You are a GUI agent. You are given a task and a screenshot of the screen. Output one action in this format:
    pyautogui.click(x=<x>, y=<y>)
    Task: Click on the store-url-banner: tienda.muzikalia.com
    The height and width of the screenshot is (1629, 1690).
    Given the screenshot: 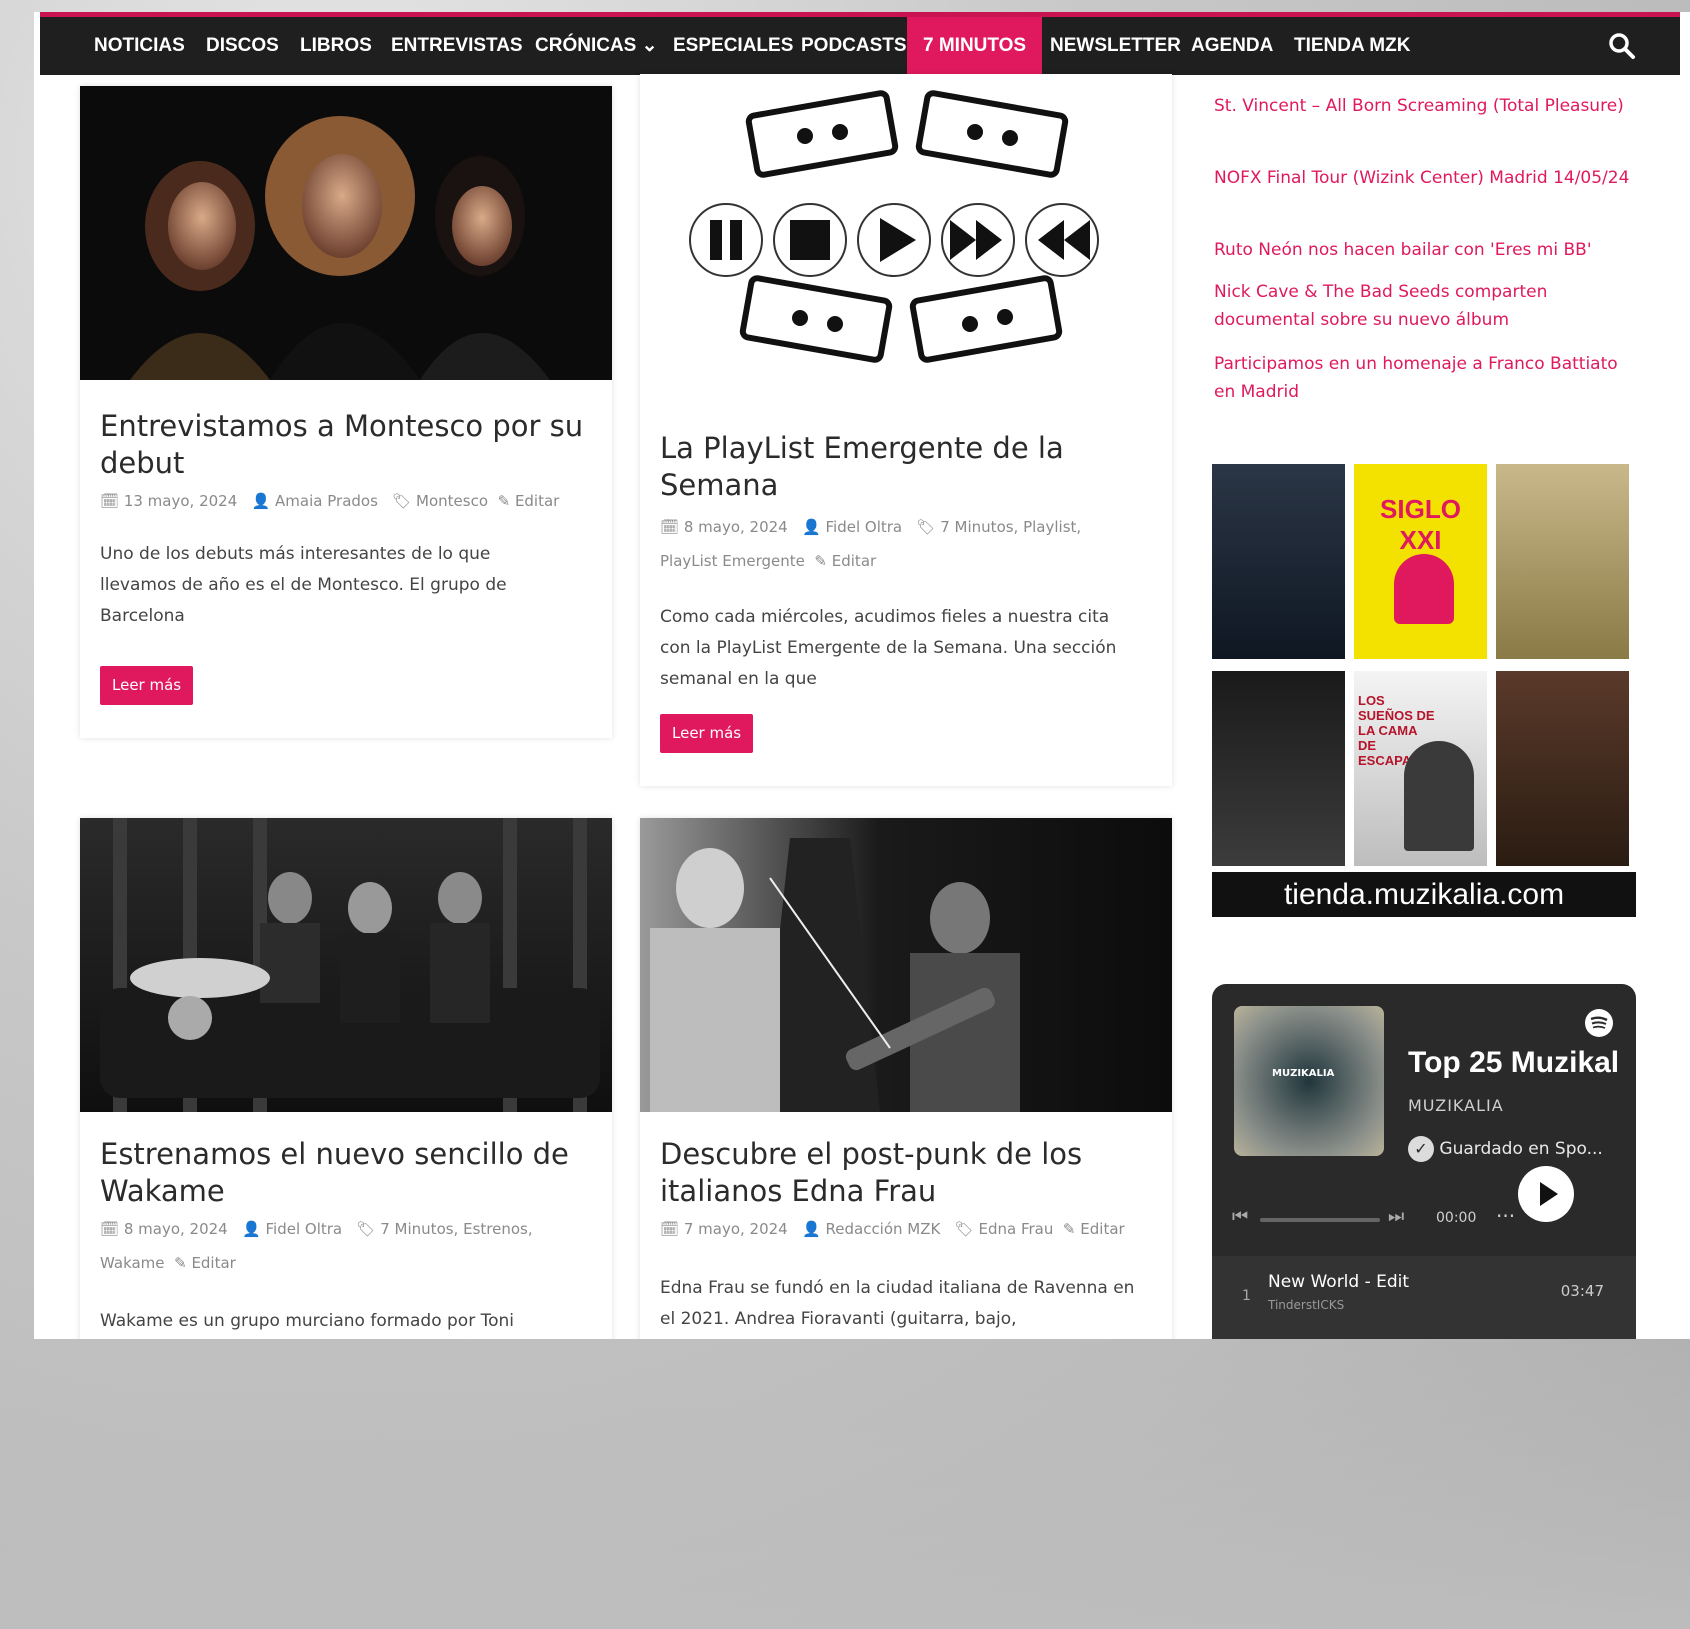 What is the action you would take?
    pyautogui.click(x=1424, y=894)
    